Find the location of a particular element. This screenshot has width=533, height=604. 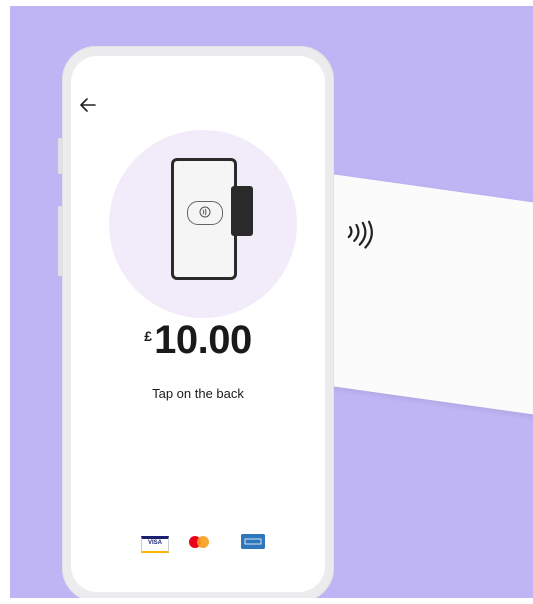

visa-logo-icon: VISA is located at coordinates (155, 544).